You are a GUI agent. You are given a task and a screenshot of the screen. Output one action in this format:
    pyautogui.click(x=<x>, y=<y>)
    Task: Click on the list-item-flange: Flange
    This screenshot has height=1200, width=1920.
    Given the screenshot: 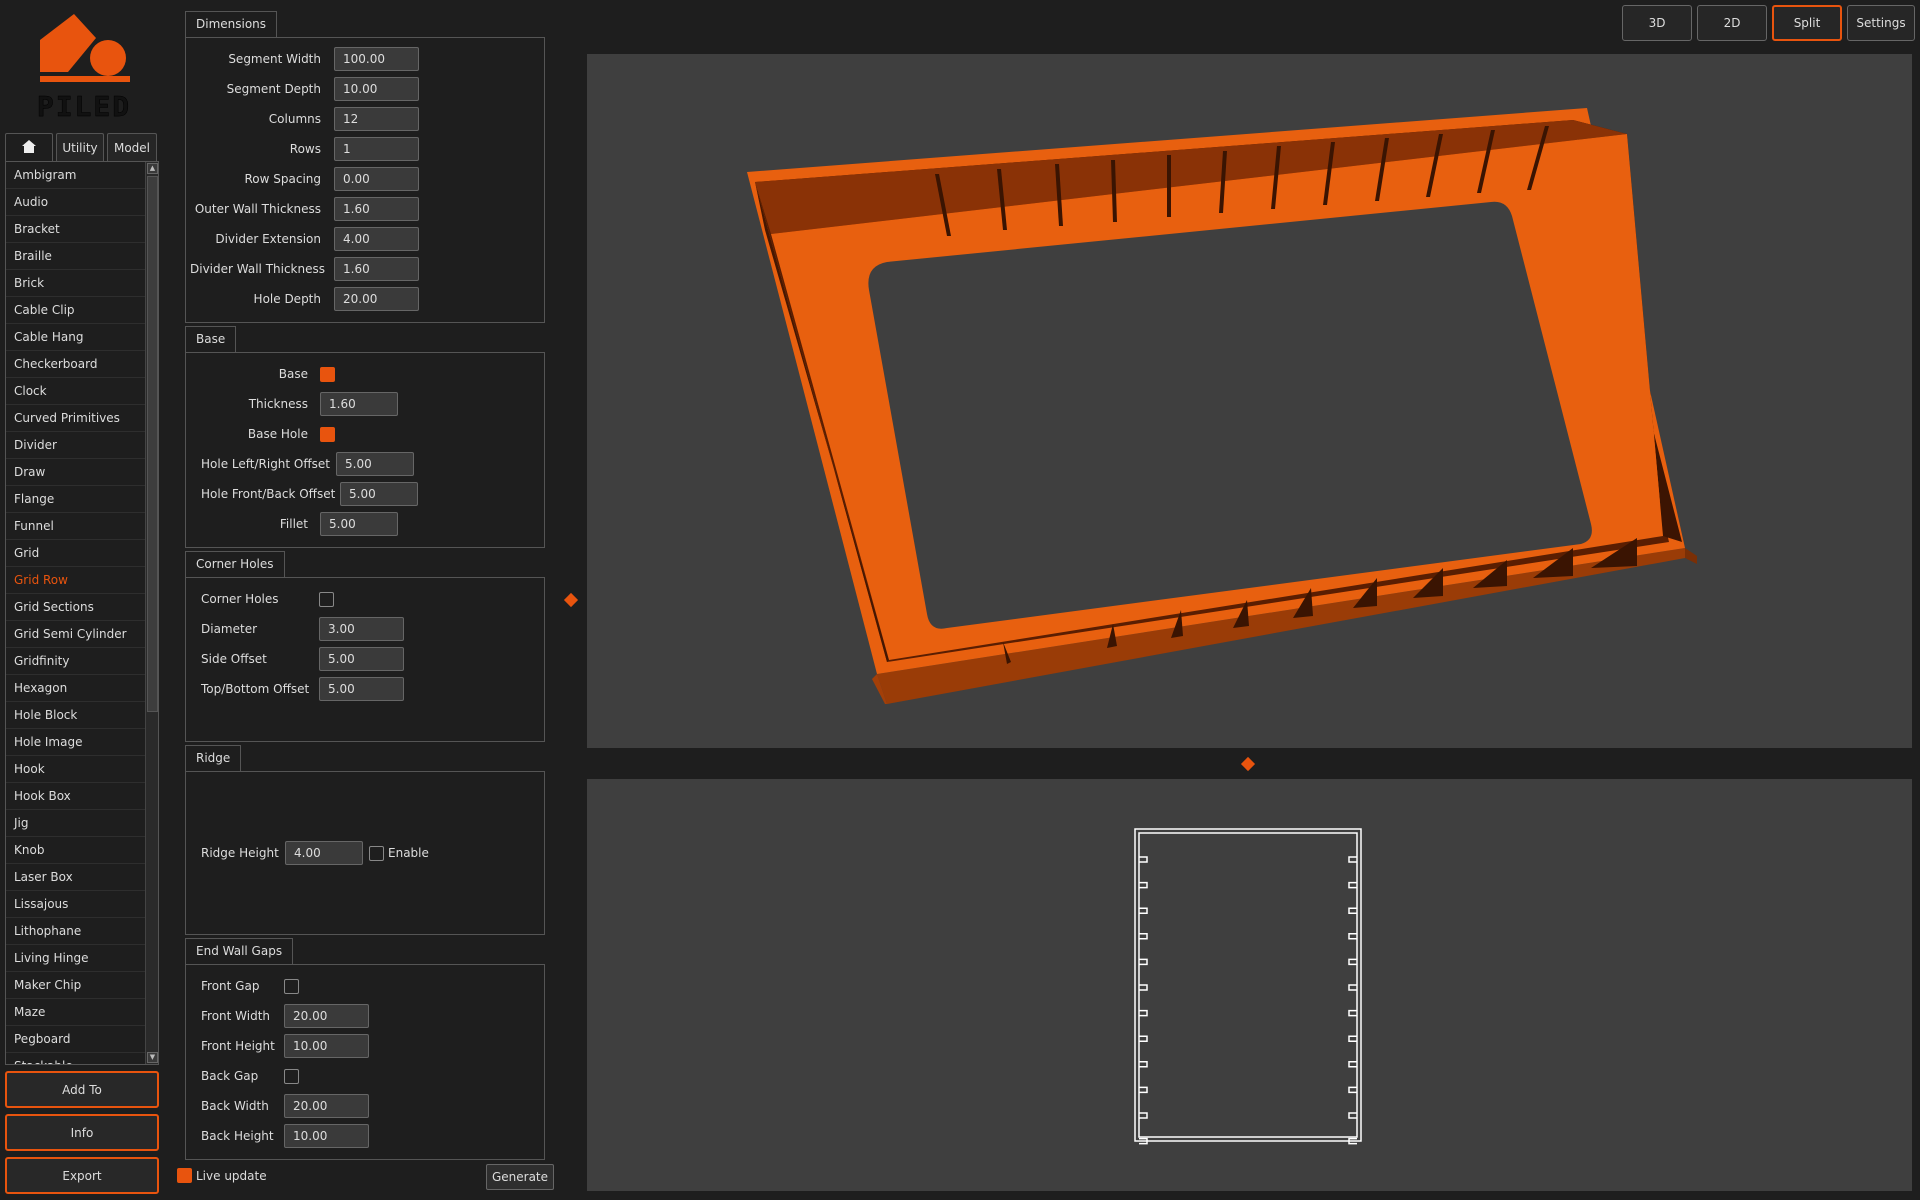 What is the action you would take?
    pyautogui.click(x=76, y=499)
    